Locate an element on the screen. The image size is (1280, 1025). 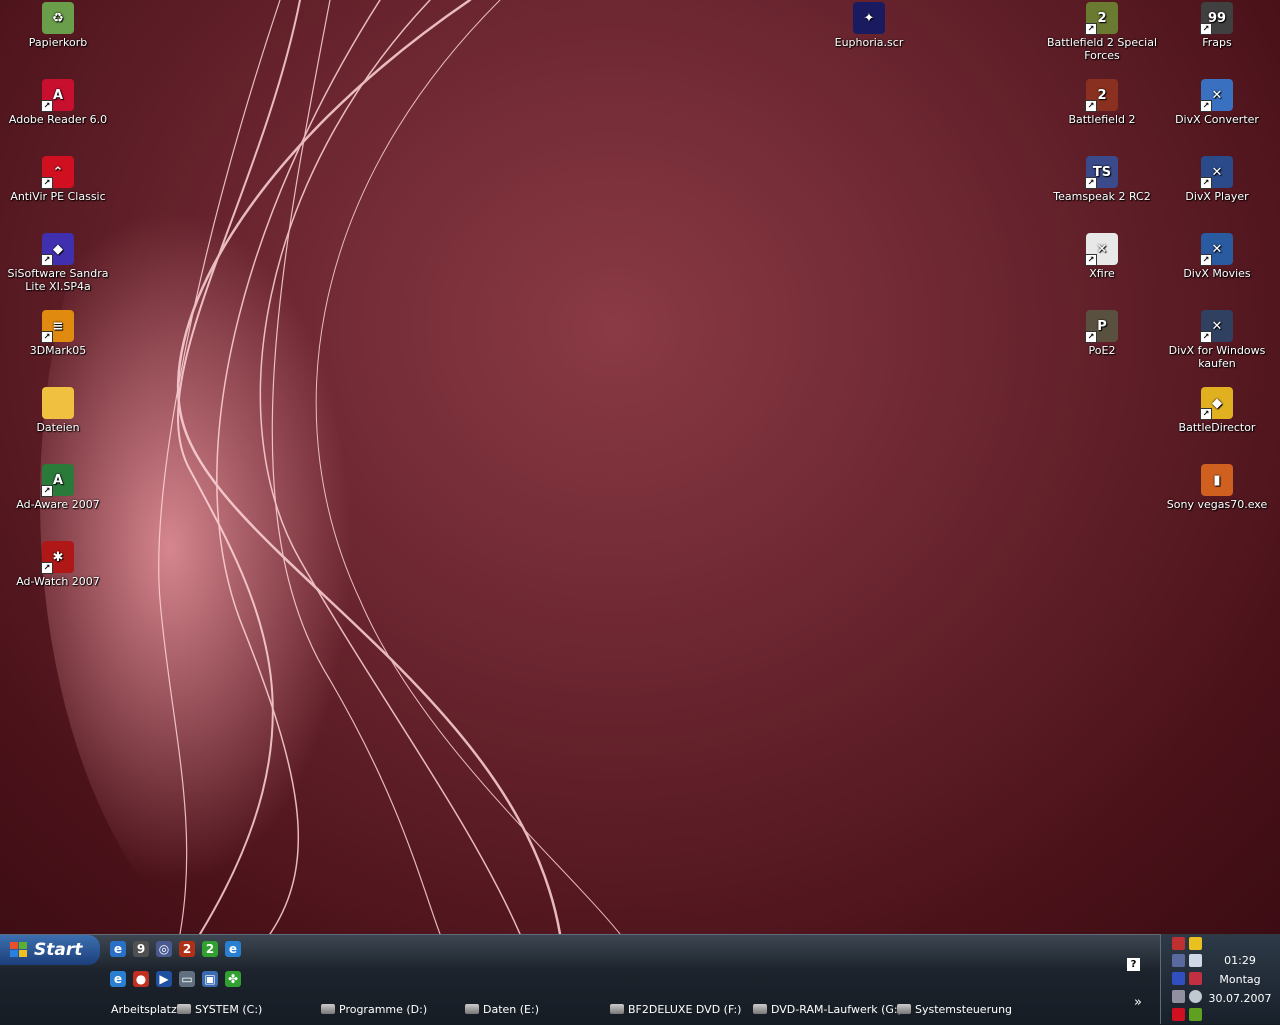
clock-date: 30.07.2007 is located at coordinates (1240, 998).